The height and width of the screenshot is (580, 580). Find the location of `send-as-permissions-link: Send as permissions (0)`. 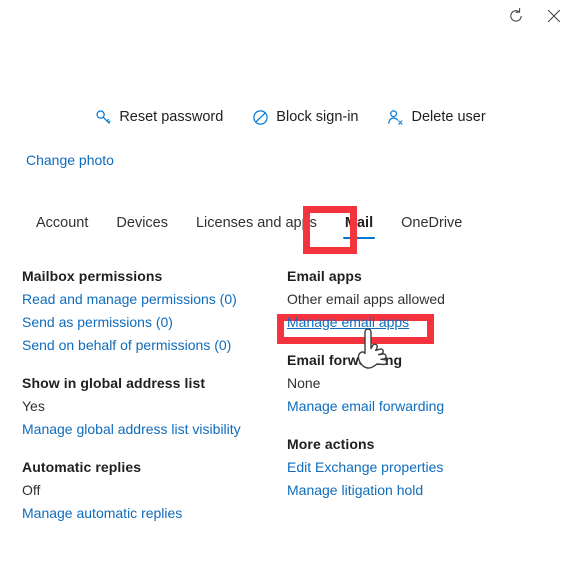

send-as-permissions-link: Send as permissions (0) is located at coordinates (154, 322).